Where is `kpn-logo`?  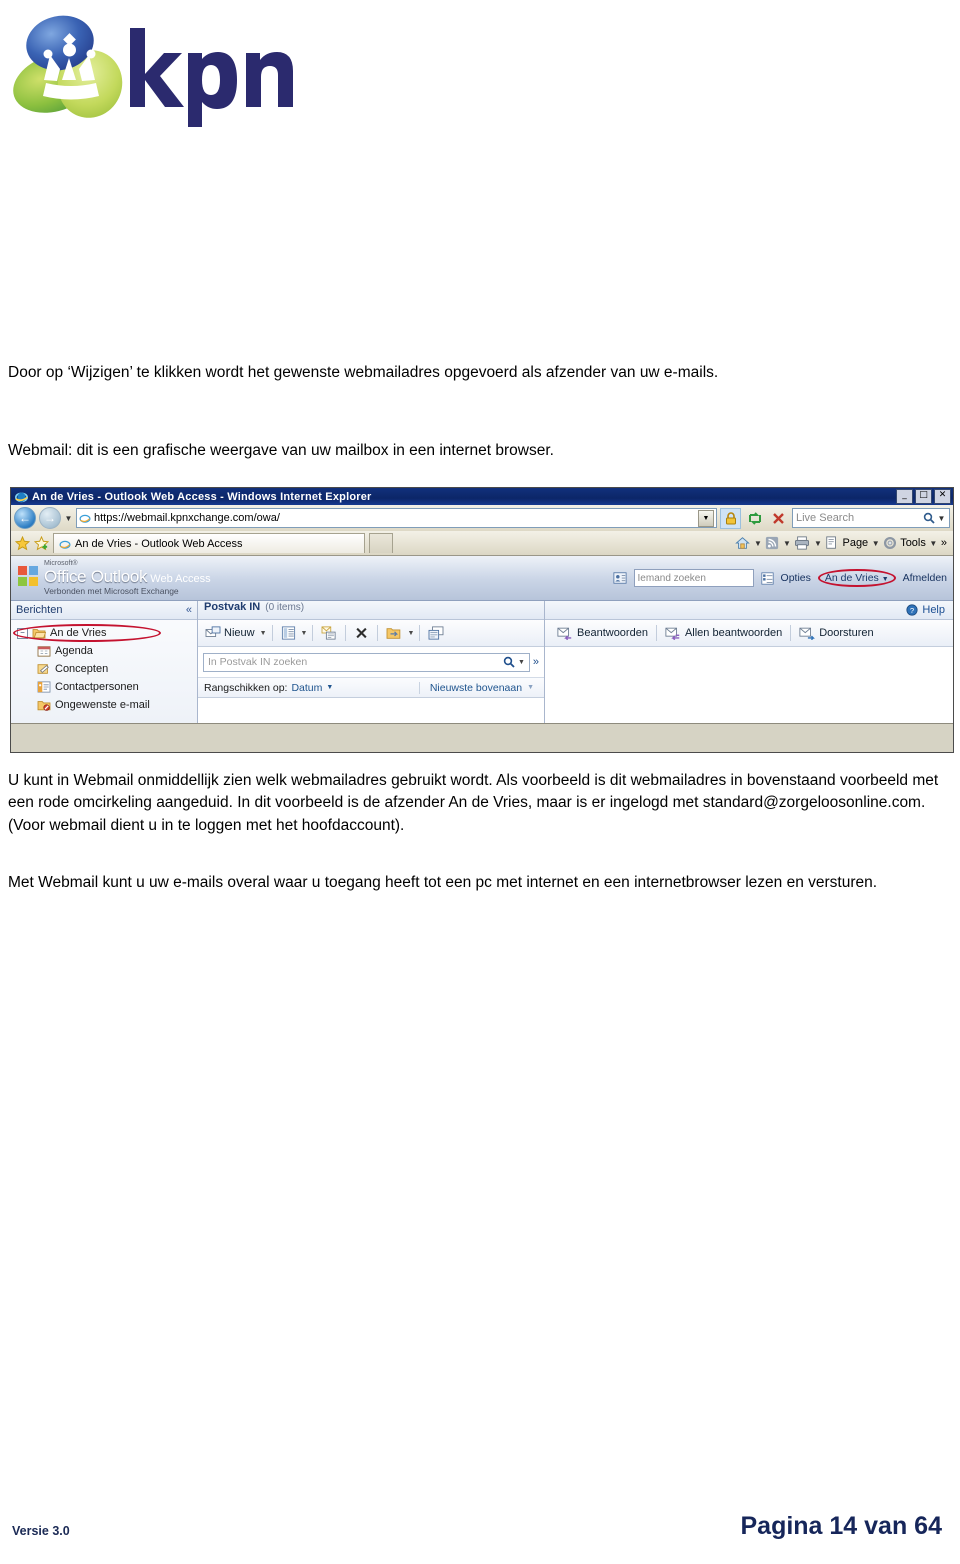
kpn-logo is located at coordinates (155, 70).